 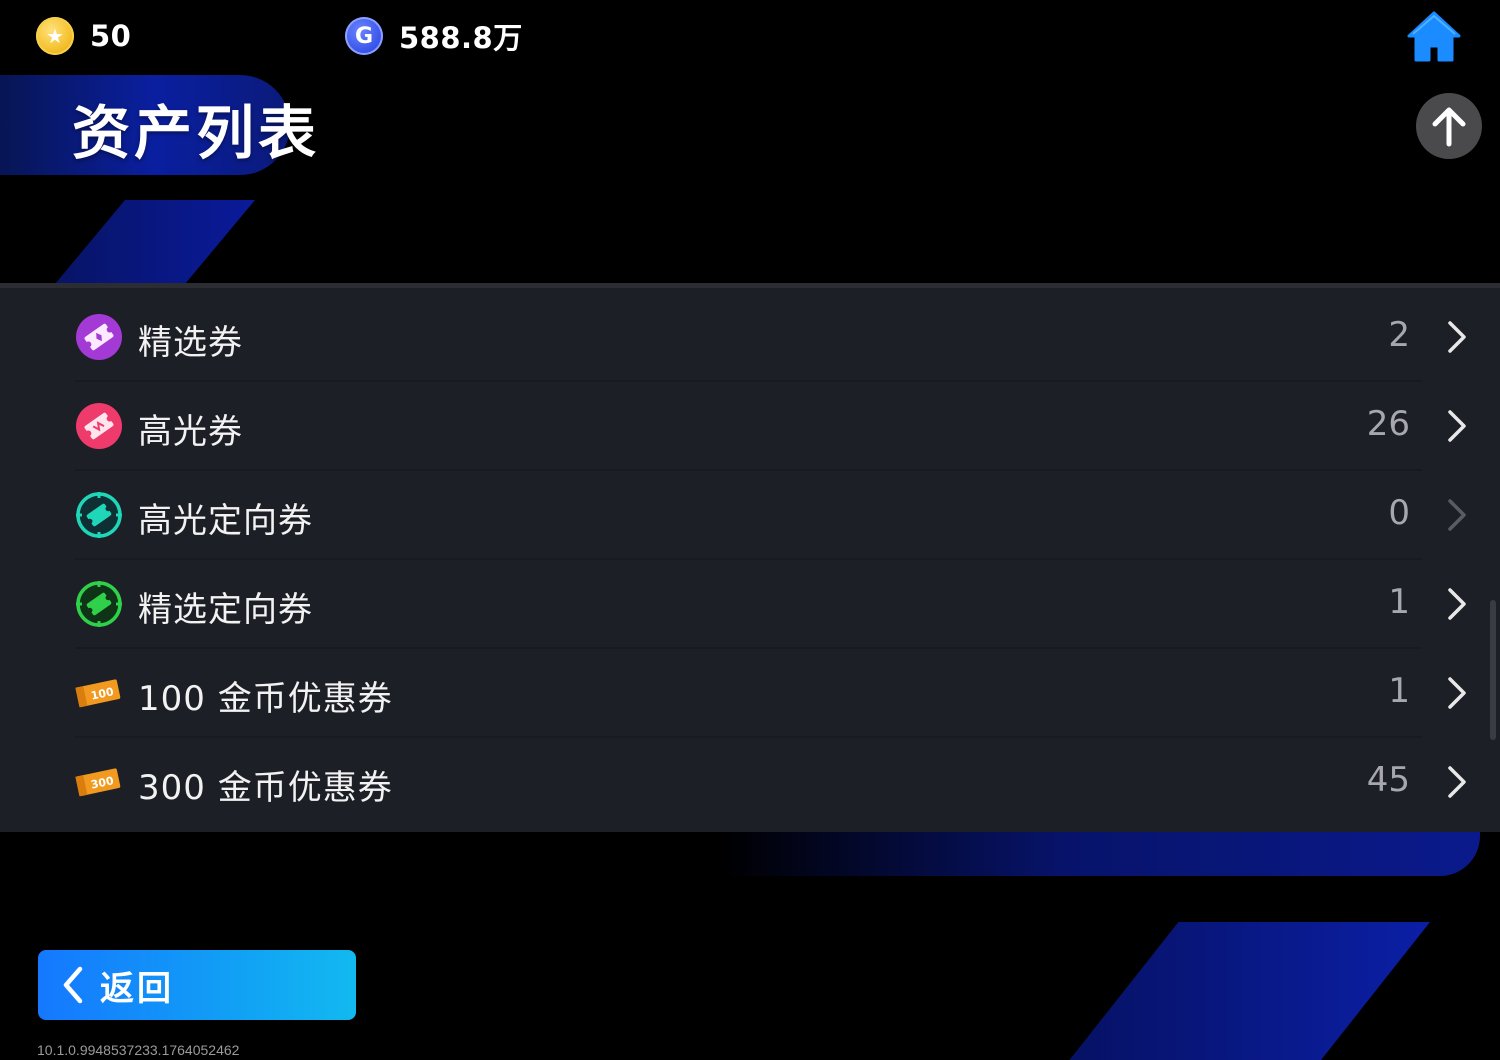 I want to click on list-item-coupon-300: 300 300 金币优惠券 45, so click(x=750, y=782).